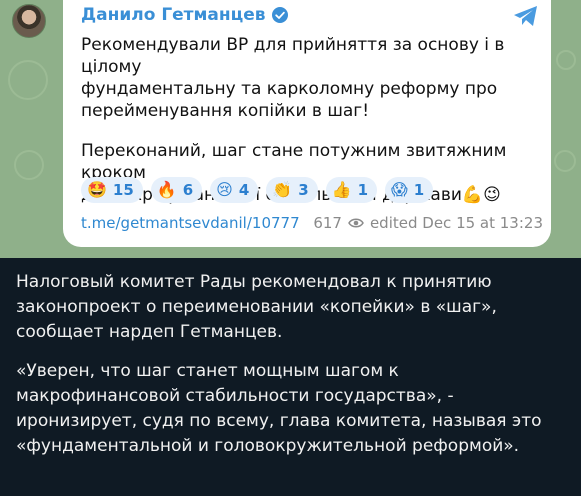 This screenshot has width=581, height=496. I want to click on author-label: Данило Гетманцев, so click(173, 15).